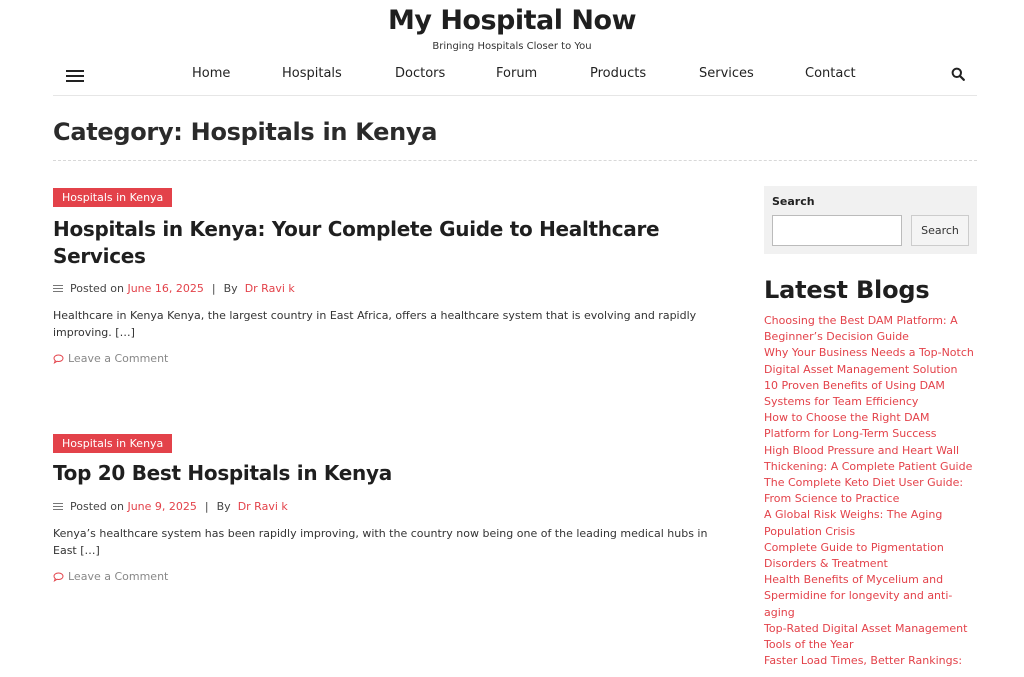  Describe the element at coordinates (726, 73) in the screenshot. I see `nav-item-services: Services` at that location.